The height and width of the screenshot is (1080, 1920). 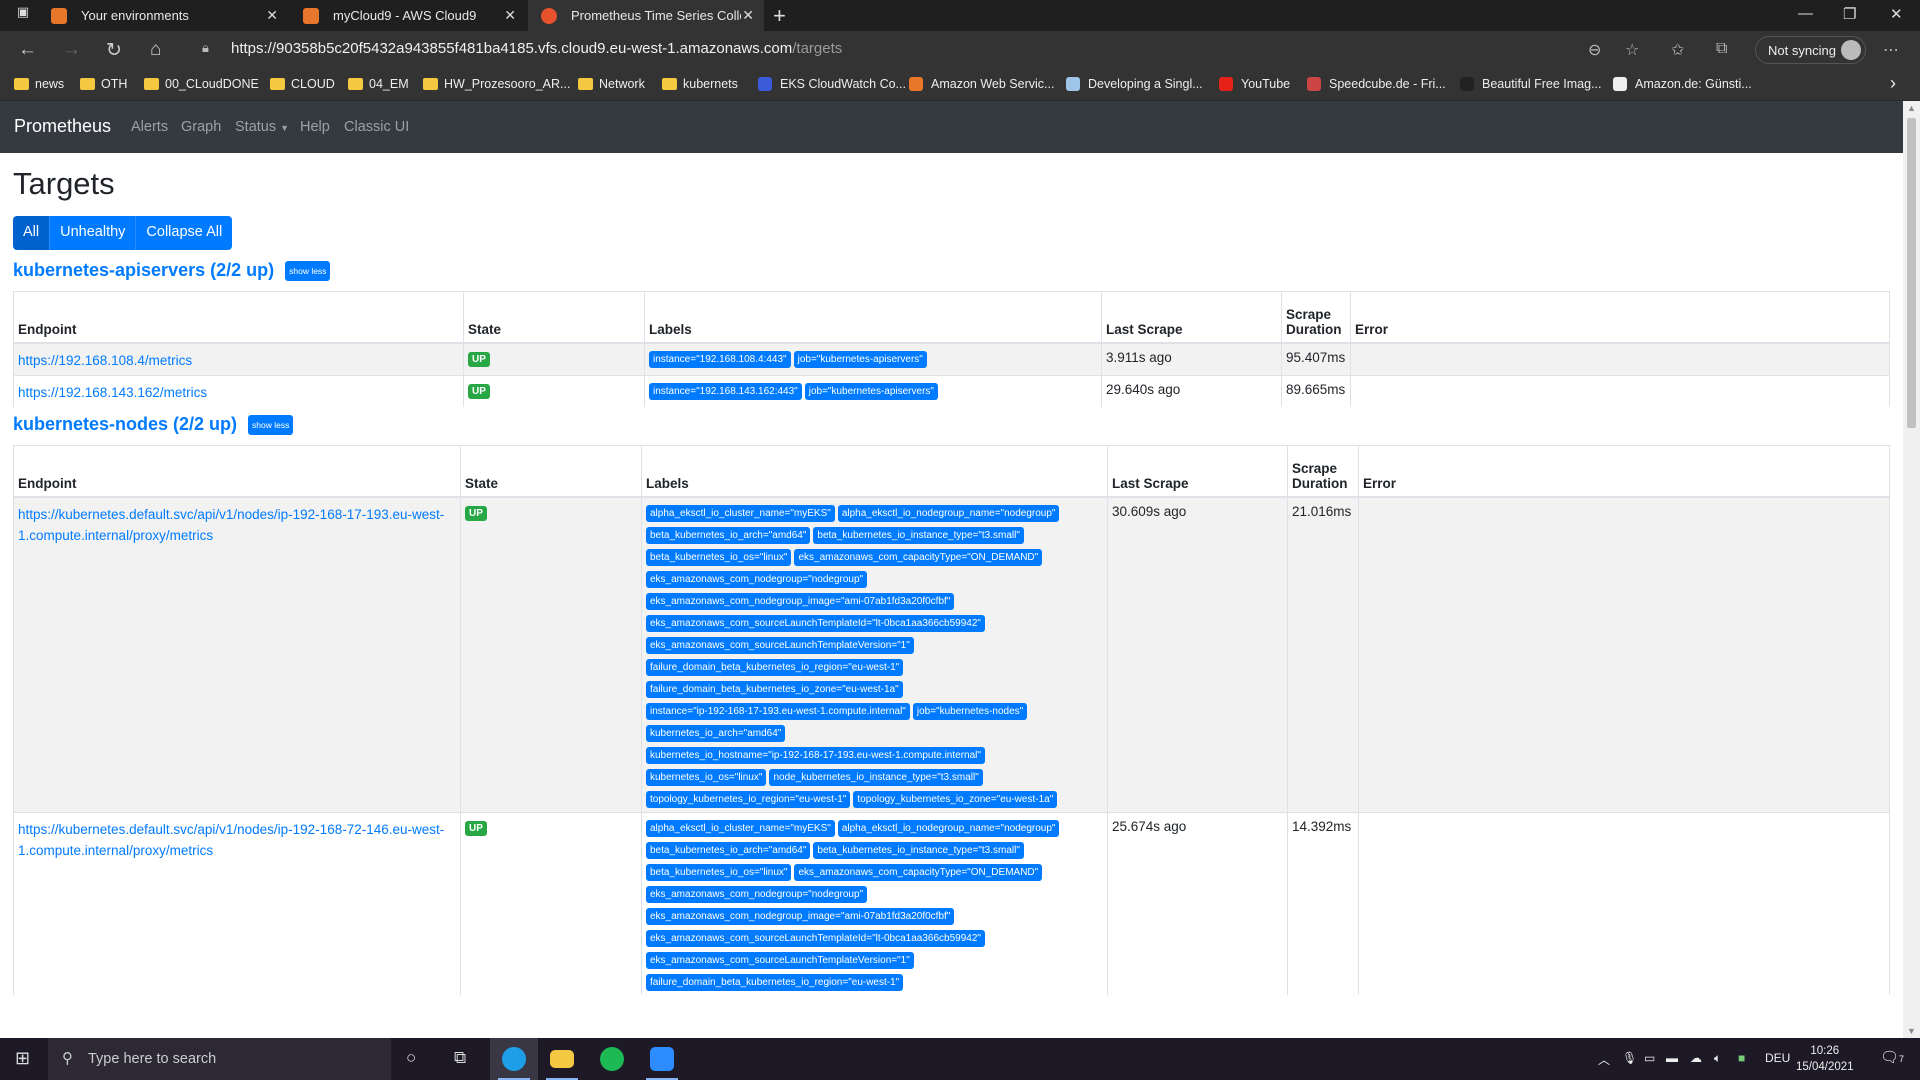 What do you see at coordinates (32, 233) in the screenshot?
I see `filter-all-button: All` at bounding box center [32, 233].